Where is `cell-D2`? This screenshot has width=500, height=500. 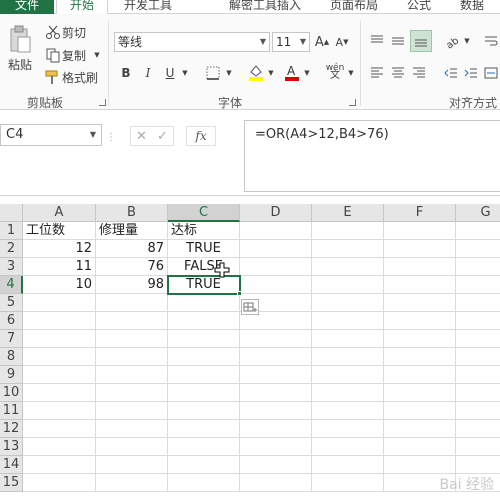 cell-D2 is located at coordinates (276, 249).